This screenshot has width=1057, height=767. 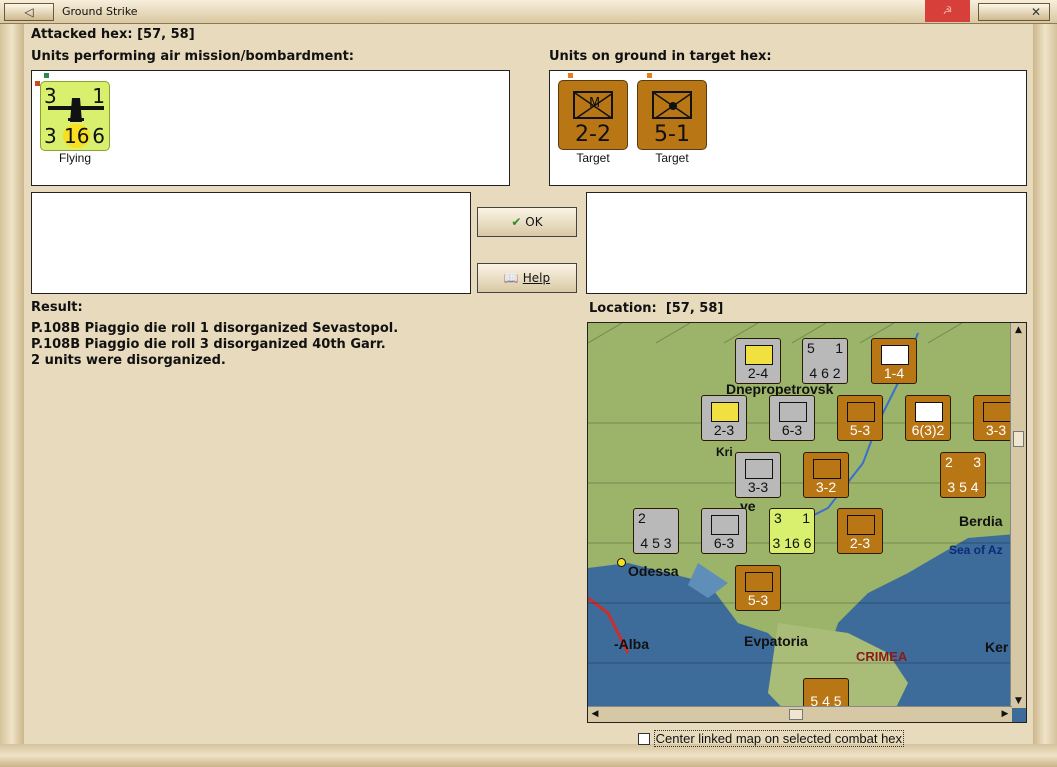 I want to click on air-unit-counter: 3 1 3 16 6, so click(x=75, y=116).